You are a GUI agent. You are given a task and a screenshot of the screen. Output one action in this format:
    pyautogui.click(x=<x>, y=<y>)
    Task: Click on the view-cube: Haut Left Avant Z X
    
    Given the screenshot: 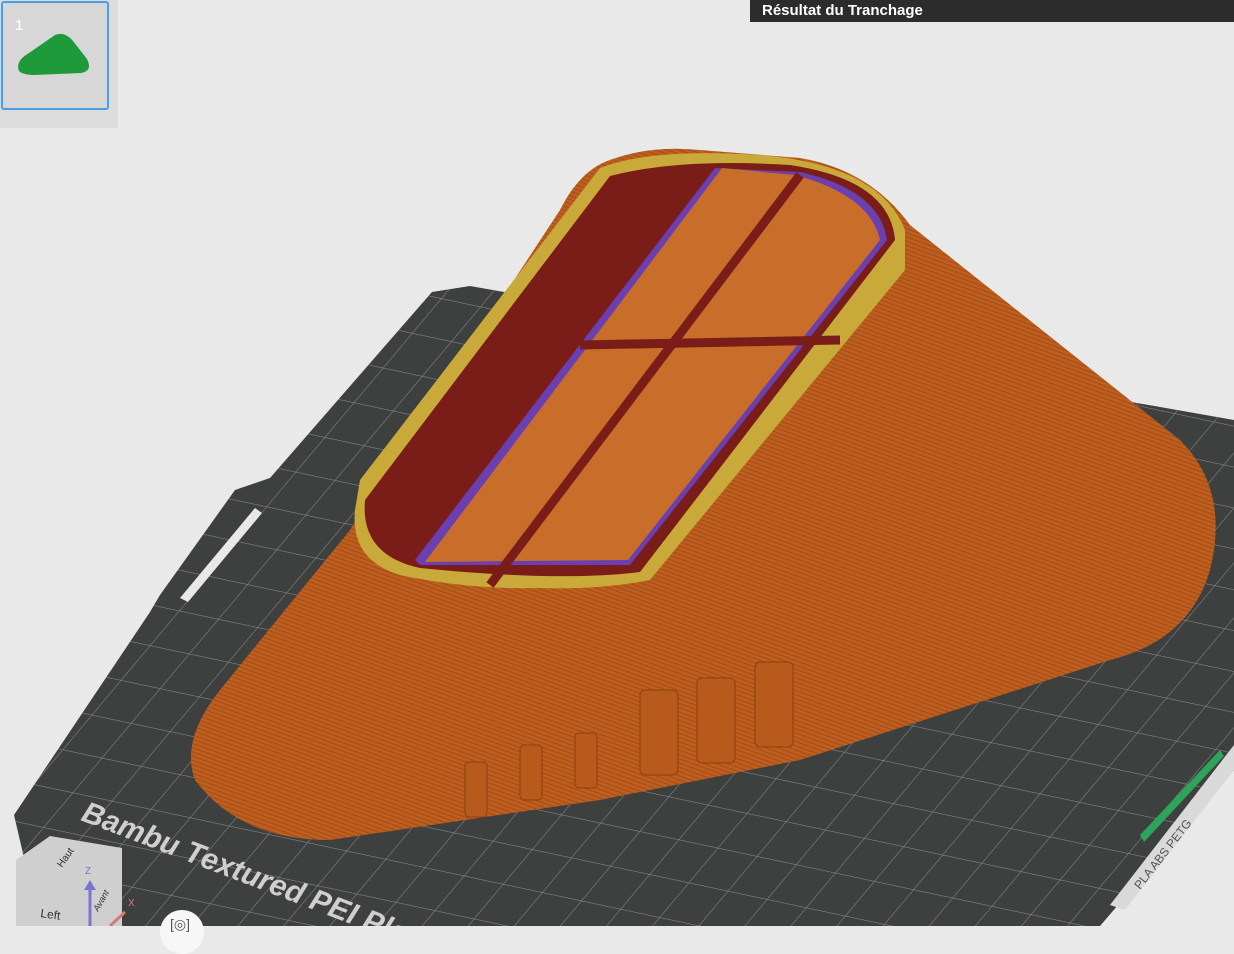 What is the action you would take?
    pyautogui.click(x=75, y=881)
    